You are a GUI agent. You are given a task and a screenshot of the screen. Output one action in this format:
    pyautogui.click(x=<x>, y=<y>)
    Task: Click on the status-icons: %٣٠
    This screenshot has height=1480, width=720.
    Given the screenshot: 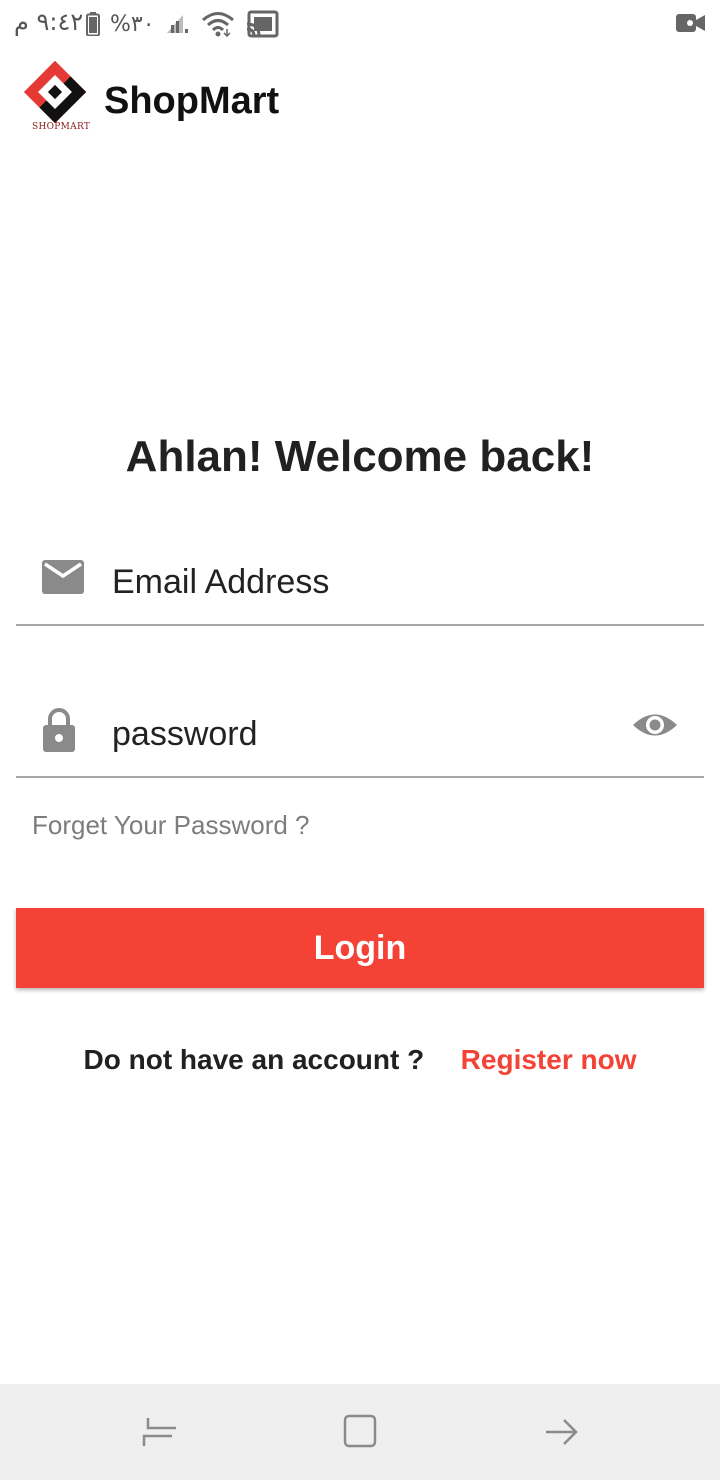 What is the action you would take?
    pyautogui.click(x=182, y=24)
    